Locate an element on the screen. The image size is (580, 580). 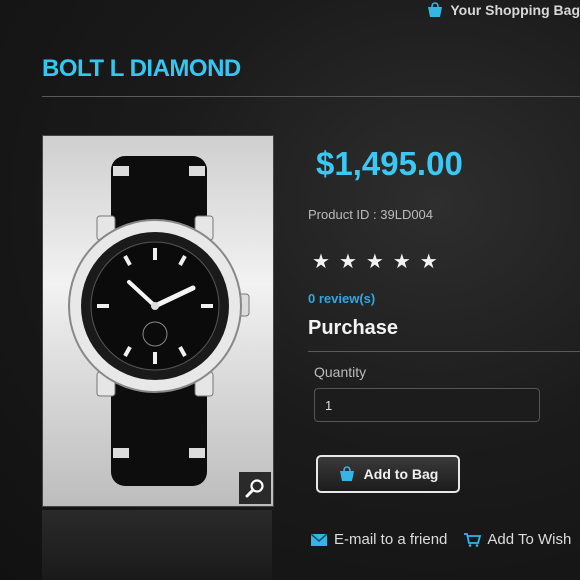
wishlist-label: Add To Wish is located at coordinates (529, 539).